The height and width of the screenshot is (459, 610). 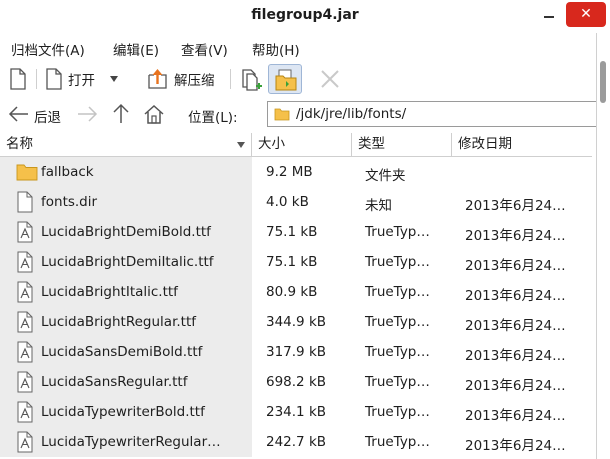 What do you see at coordinates (121, 113) in the screenshot?
I see `up-arrow-icon` at bounding box center [121, 113].